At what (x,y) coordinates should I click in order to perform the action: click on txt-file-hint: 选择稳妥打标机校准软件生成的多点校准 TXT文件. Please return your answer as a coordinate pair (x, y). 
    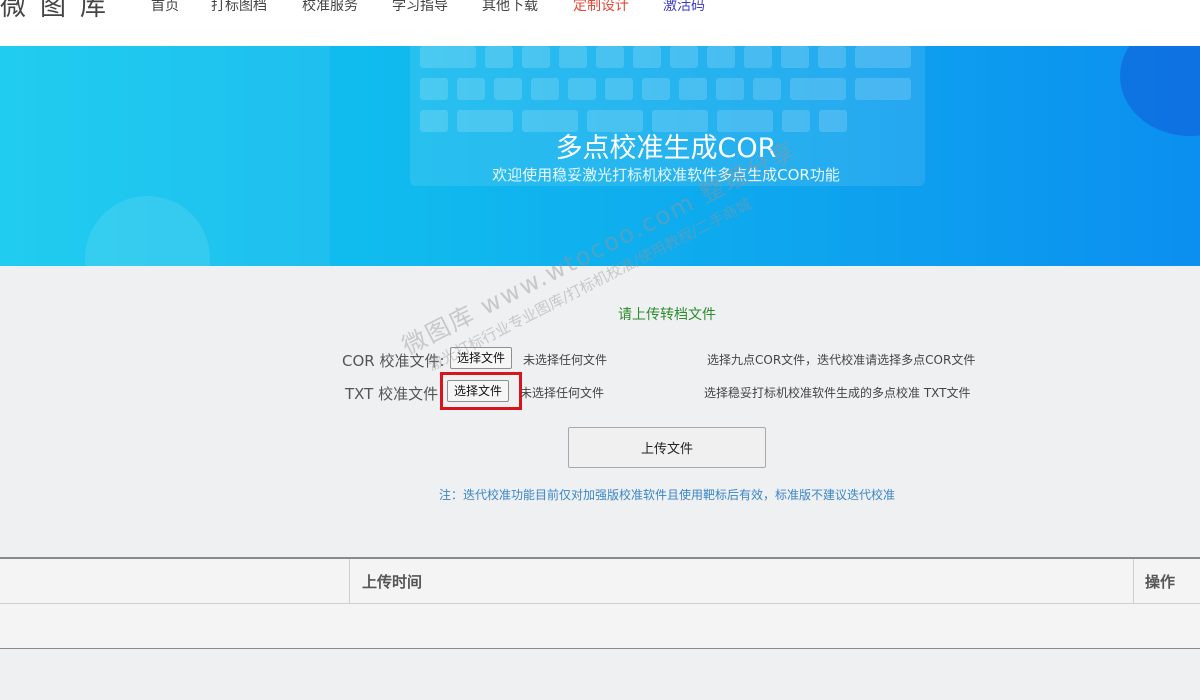
    Looking at the image, I should click on (837, 393).